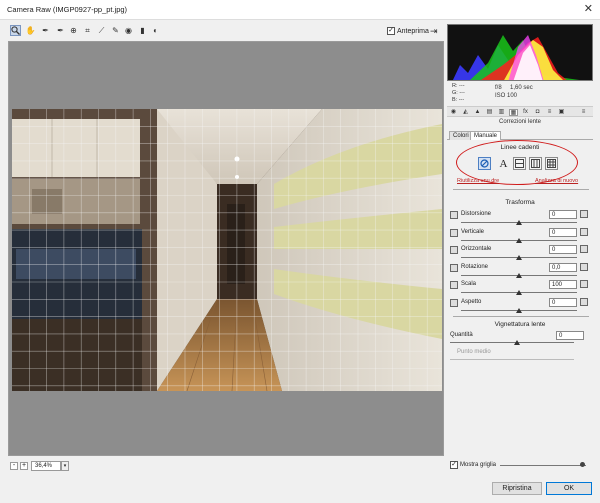 The height and width of the screenshot is (503, 600). What do you see at coordinates (489, 112) in the screenshot?
I see `hsl-tab-icon: ▤` at bounding box center [489, 112].